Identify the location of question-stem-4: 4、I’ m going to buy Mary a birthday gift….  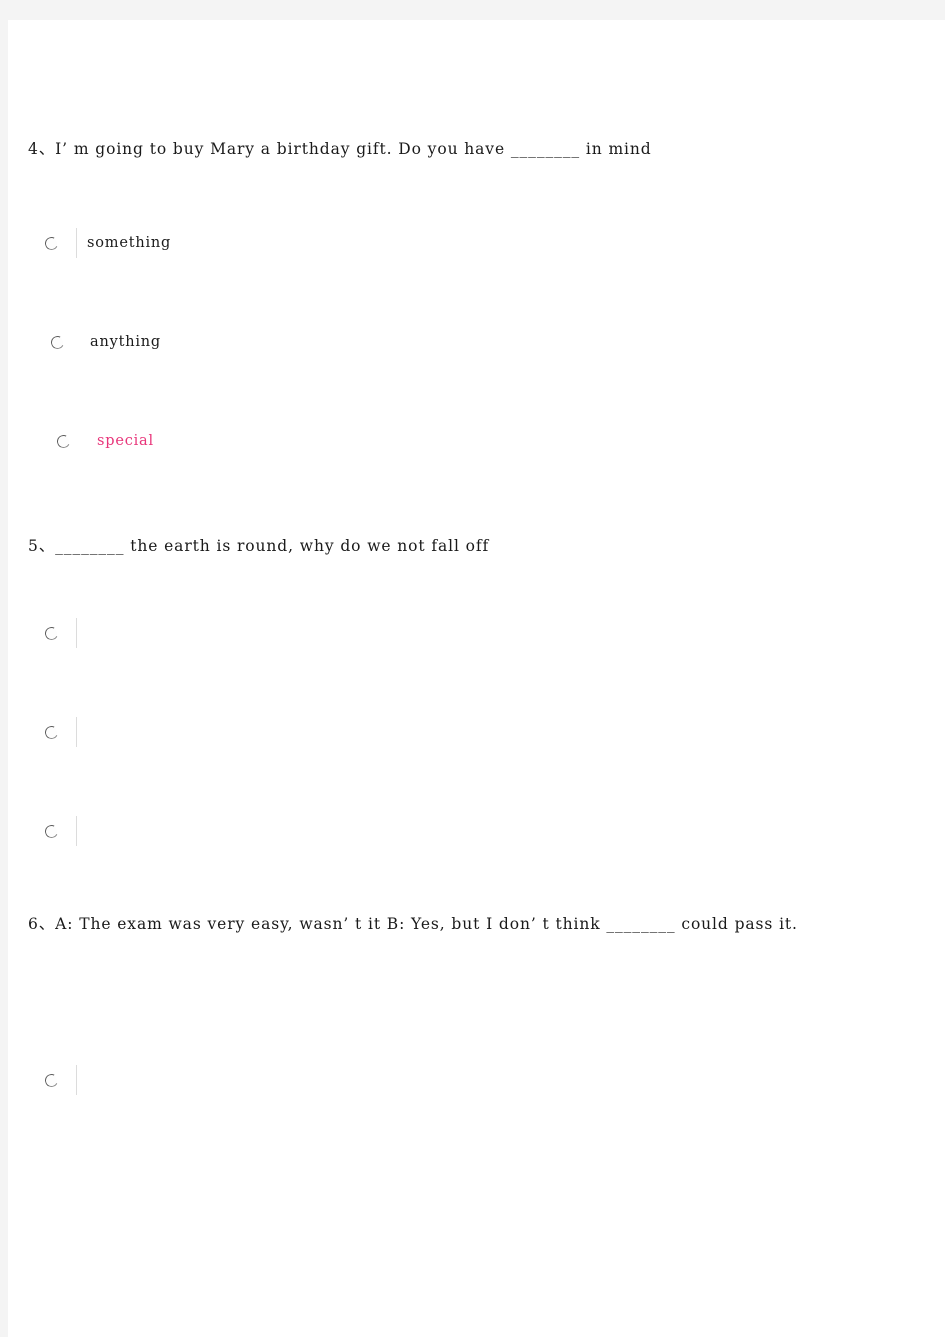
(340, 149).